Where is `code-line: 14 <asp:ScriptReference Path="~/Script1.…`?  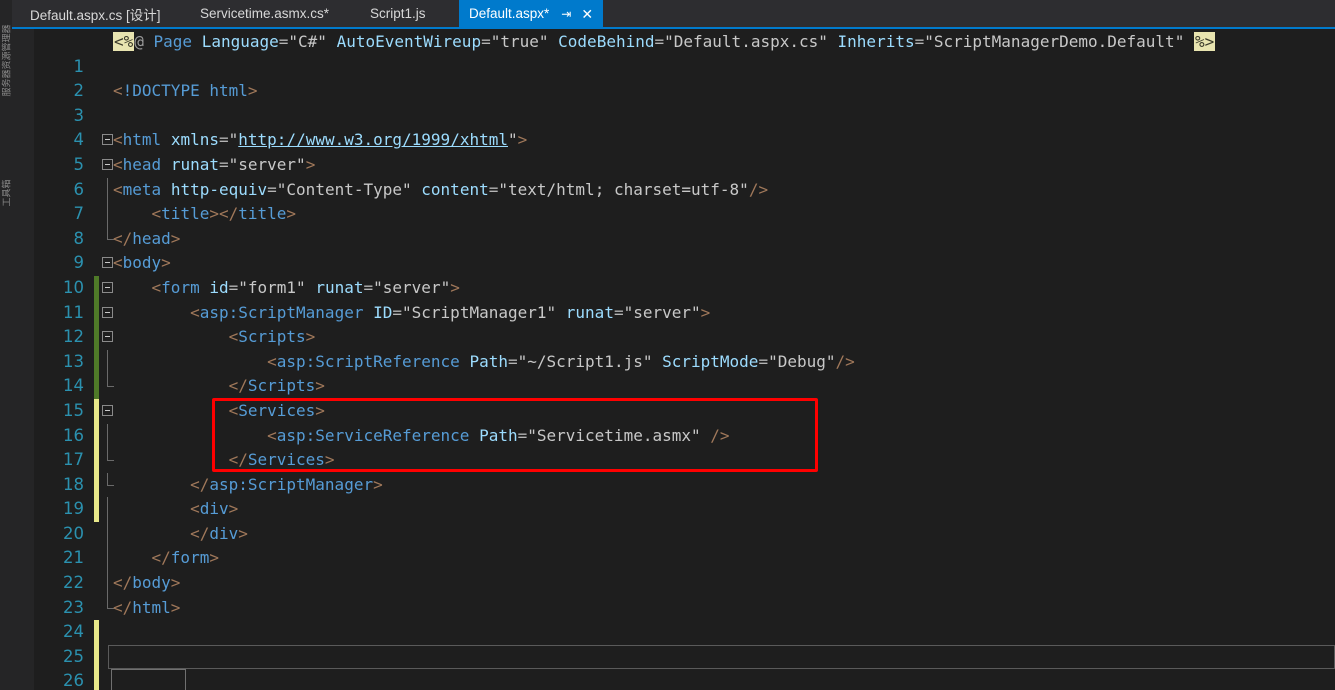
code-line: 14 <asp:ScriptReference Path="~/Script1.… is located at coordinates (673, 372).